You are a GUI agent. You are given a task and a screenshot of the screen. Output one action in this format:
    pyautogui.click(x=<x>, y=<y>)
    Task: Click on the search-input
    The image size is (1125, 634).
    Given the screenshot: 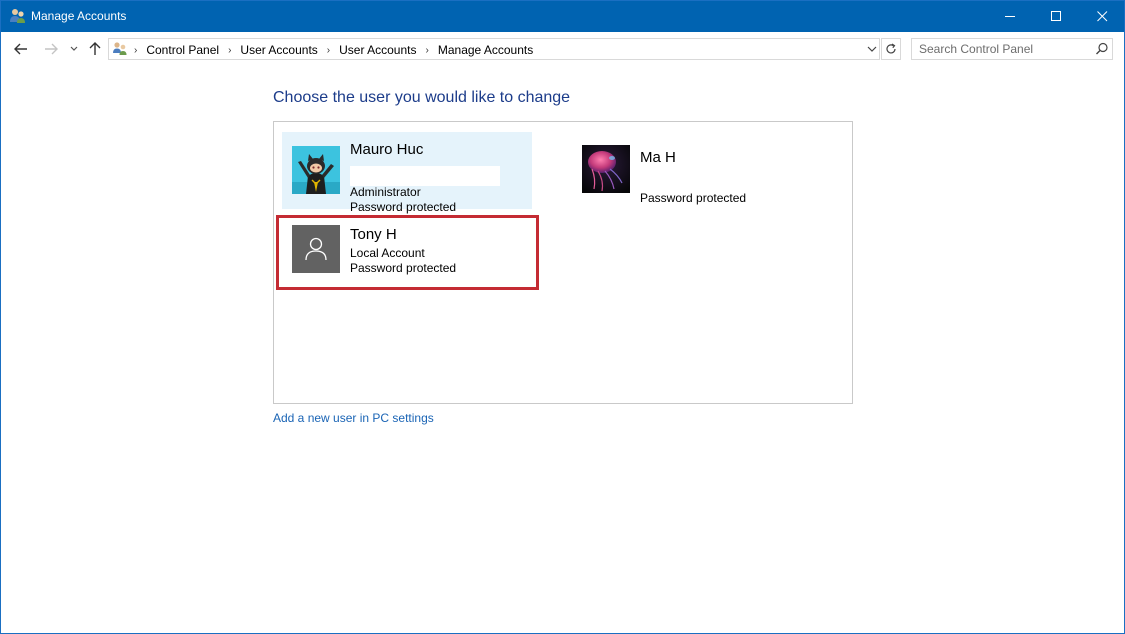 What is the action you would take?
    pyautogui.click(x=1002, y=49)
    